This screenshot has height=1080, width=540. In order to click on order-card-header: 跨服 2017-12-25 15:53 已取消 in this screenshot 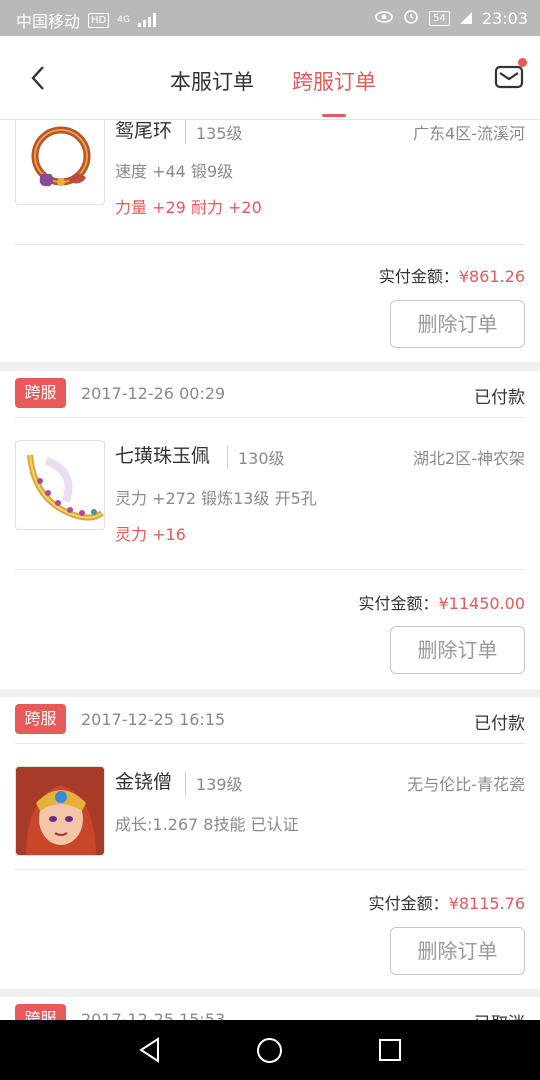, I will do `click(270, 1008)`.